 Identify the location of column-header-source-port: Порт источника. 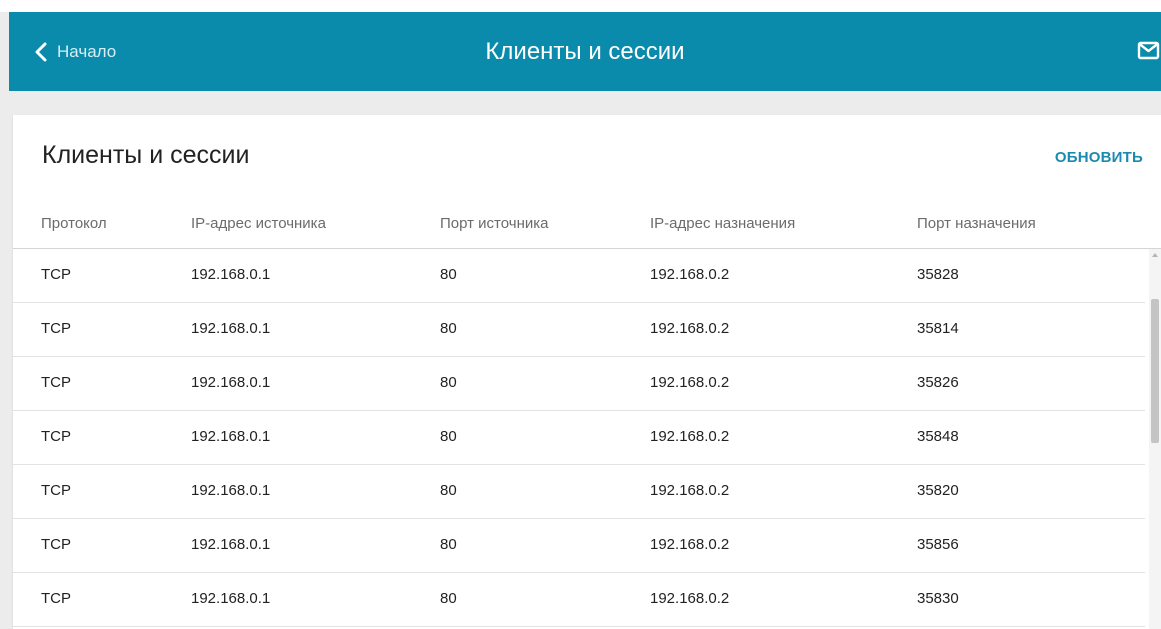
(494, 223).